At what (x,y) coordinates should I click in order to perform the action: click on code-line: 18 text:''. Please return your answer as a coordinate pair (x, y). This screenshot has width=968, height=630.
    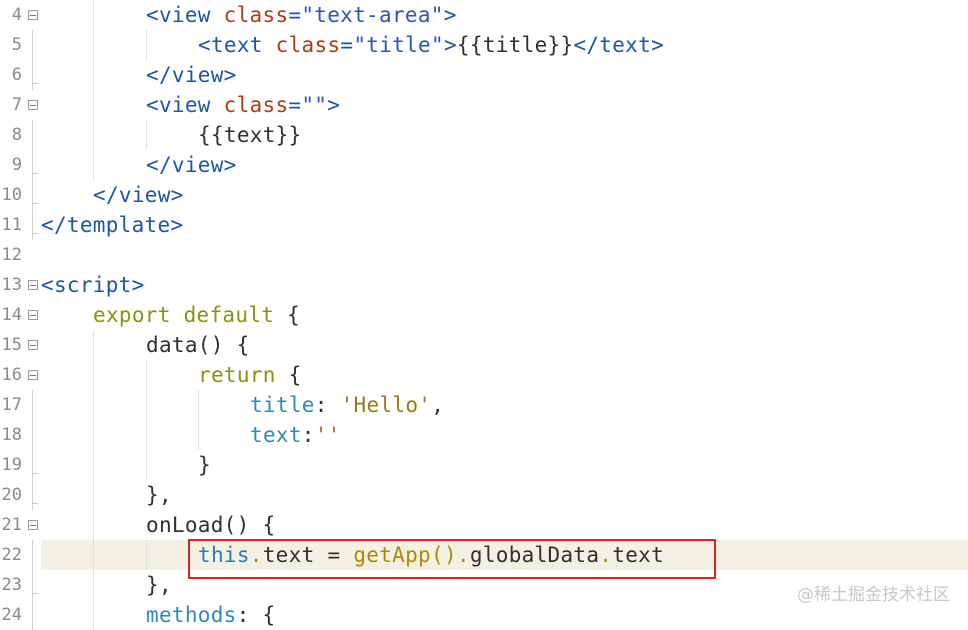
    Looking at the image, I should click on (484, 435).